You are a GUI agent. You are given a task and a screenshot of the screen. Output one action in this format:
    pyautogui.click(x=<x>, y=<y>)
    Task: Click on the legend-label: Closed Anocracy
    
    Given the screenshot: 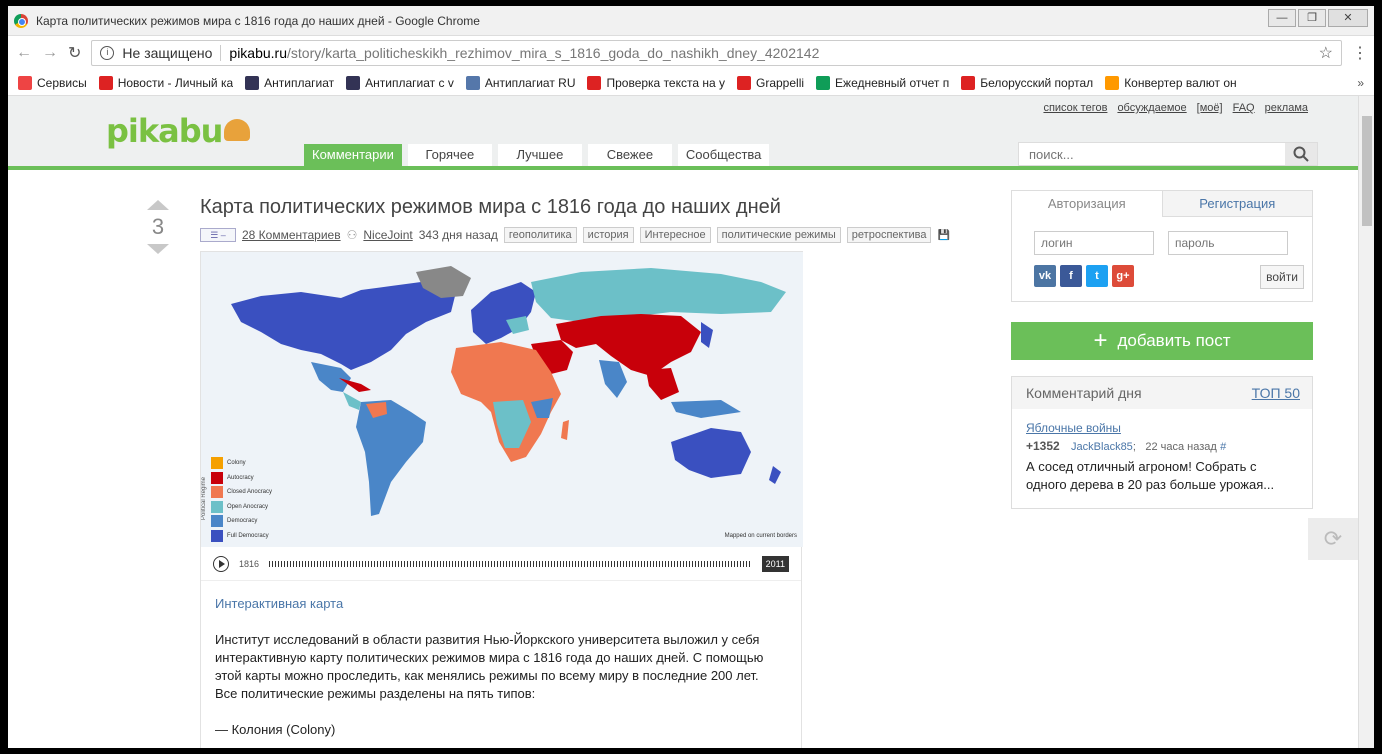 What is the action you would take?
    pyautogui.click(x=250, y=492)
    